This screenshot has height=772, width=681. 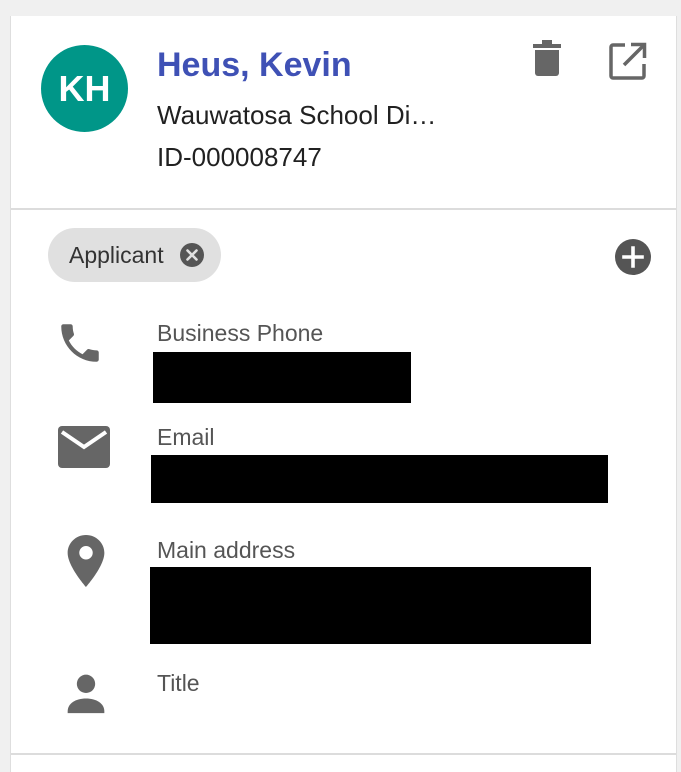 I want to click on remove-tag-button, so click(x=192, y=255).